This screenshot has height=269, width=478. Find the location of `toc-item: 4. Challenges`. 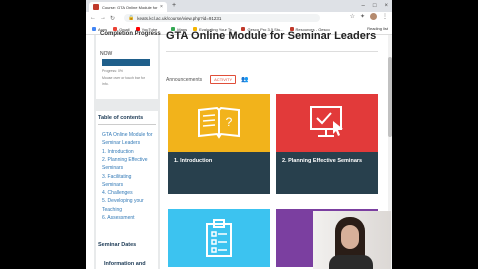

toc-item: 4. Challenges is located at coordinates (117, 193).